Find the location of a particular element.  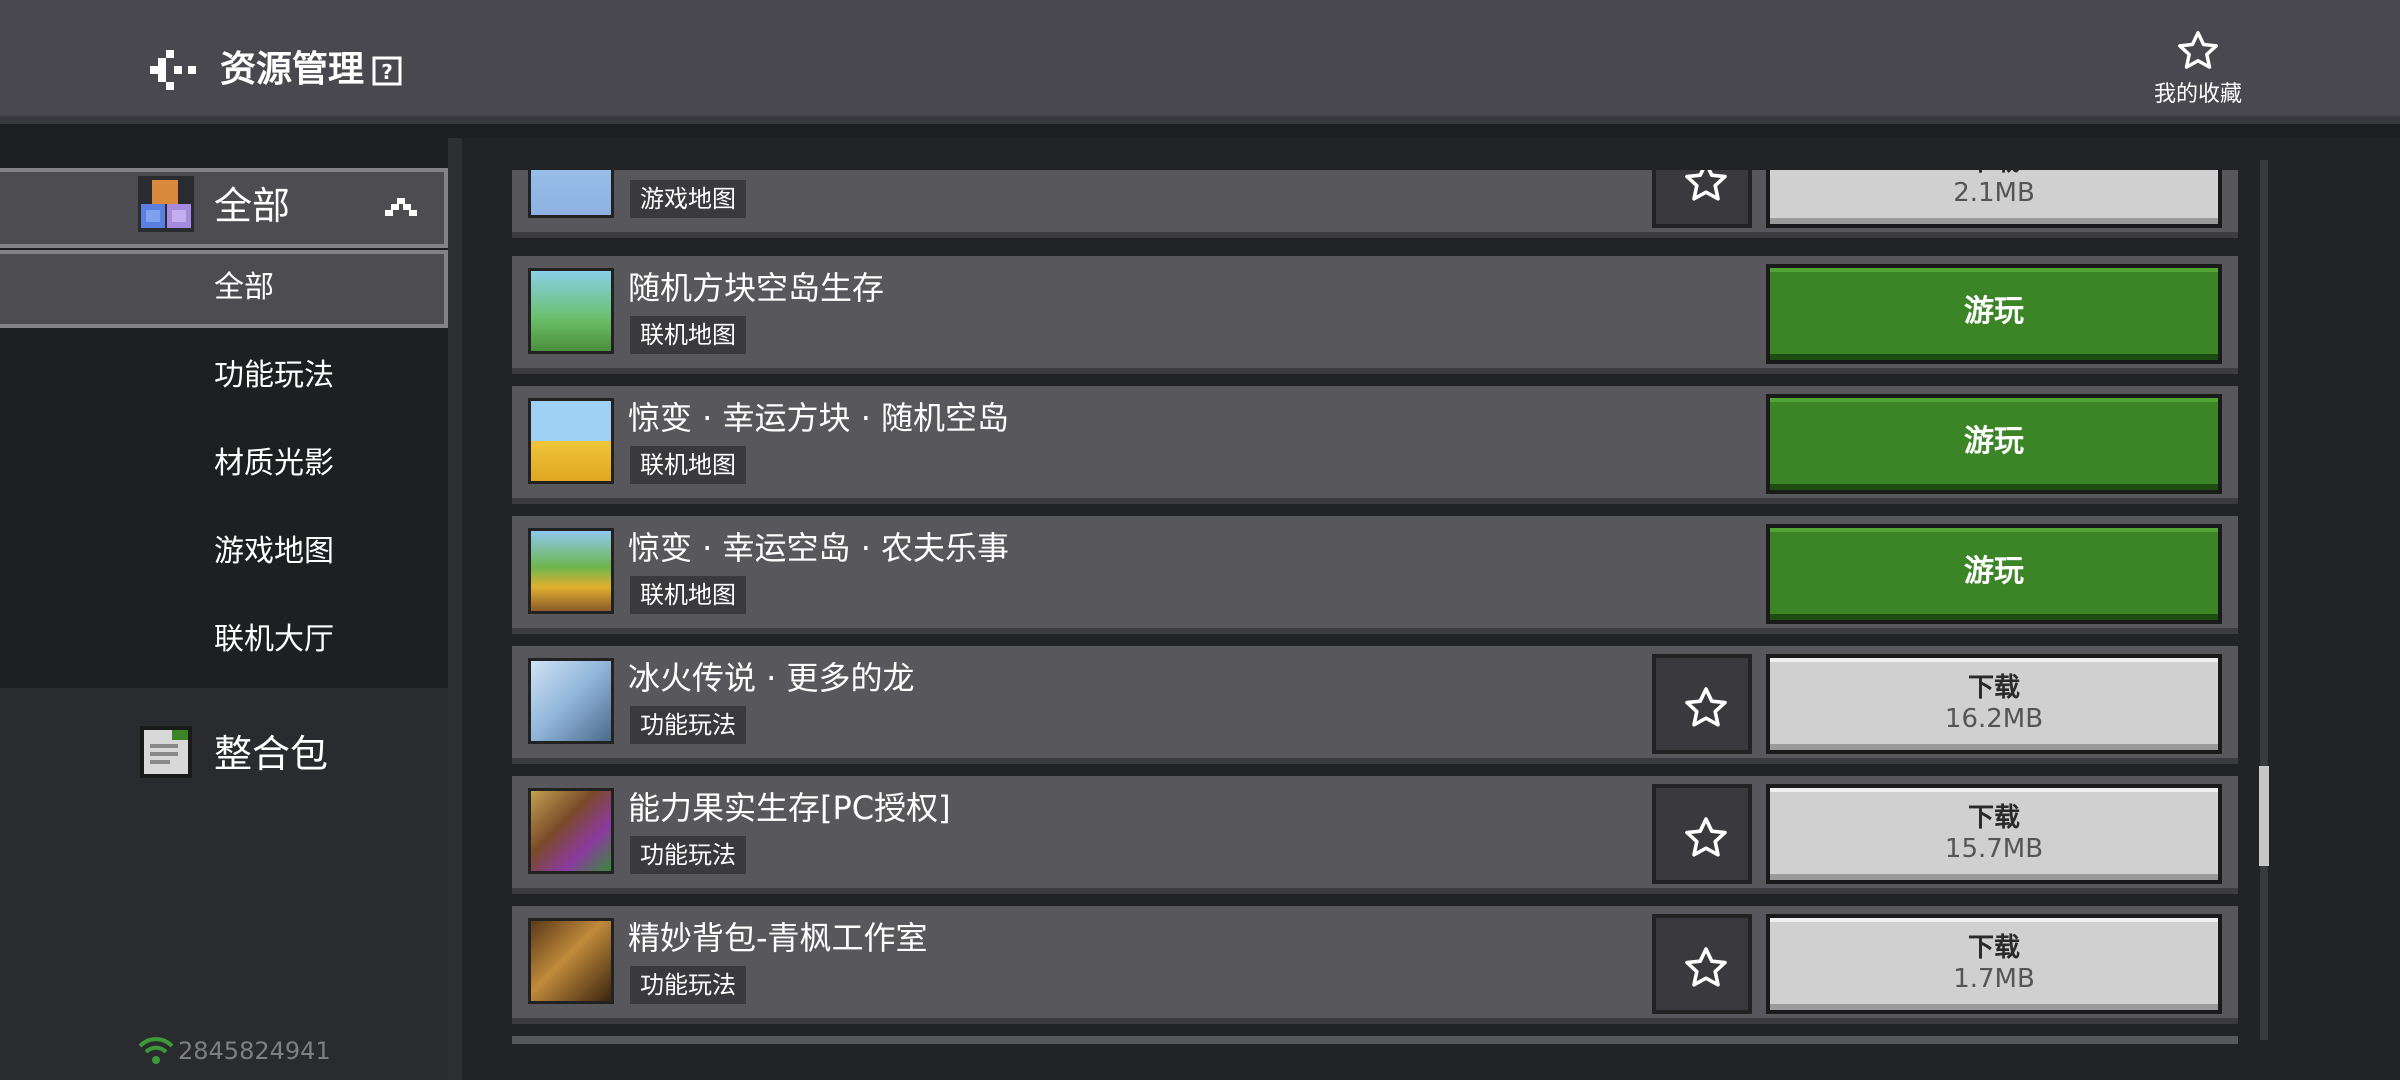

panel-shadow is located at coordinates (455, 609).